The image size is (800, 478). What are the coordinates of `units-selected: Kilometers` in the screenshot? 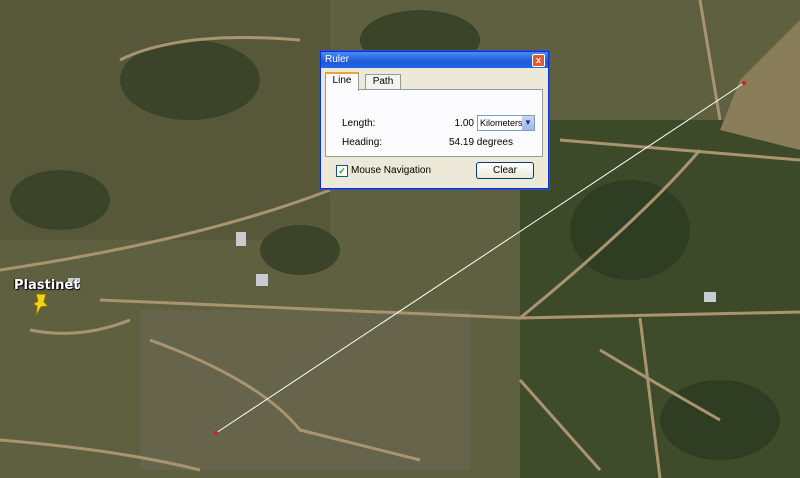 It's located at (501, 123).